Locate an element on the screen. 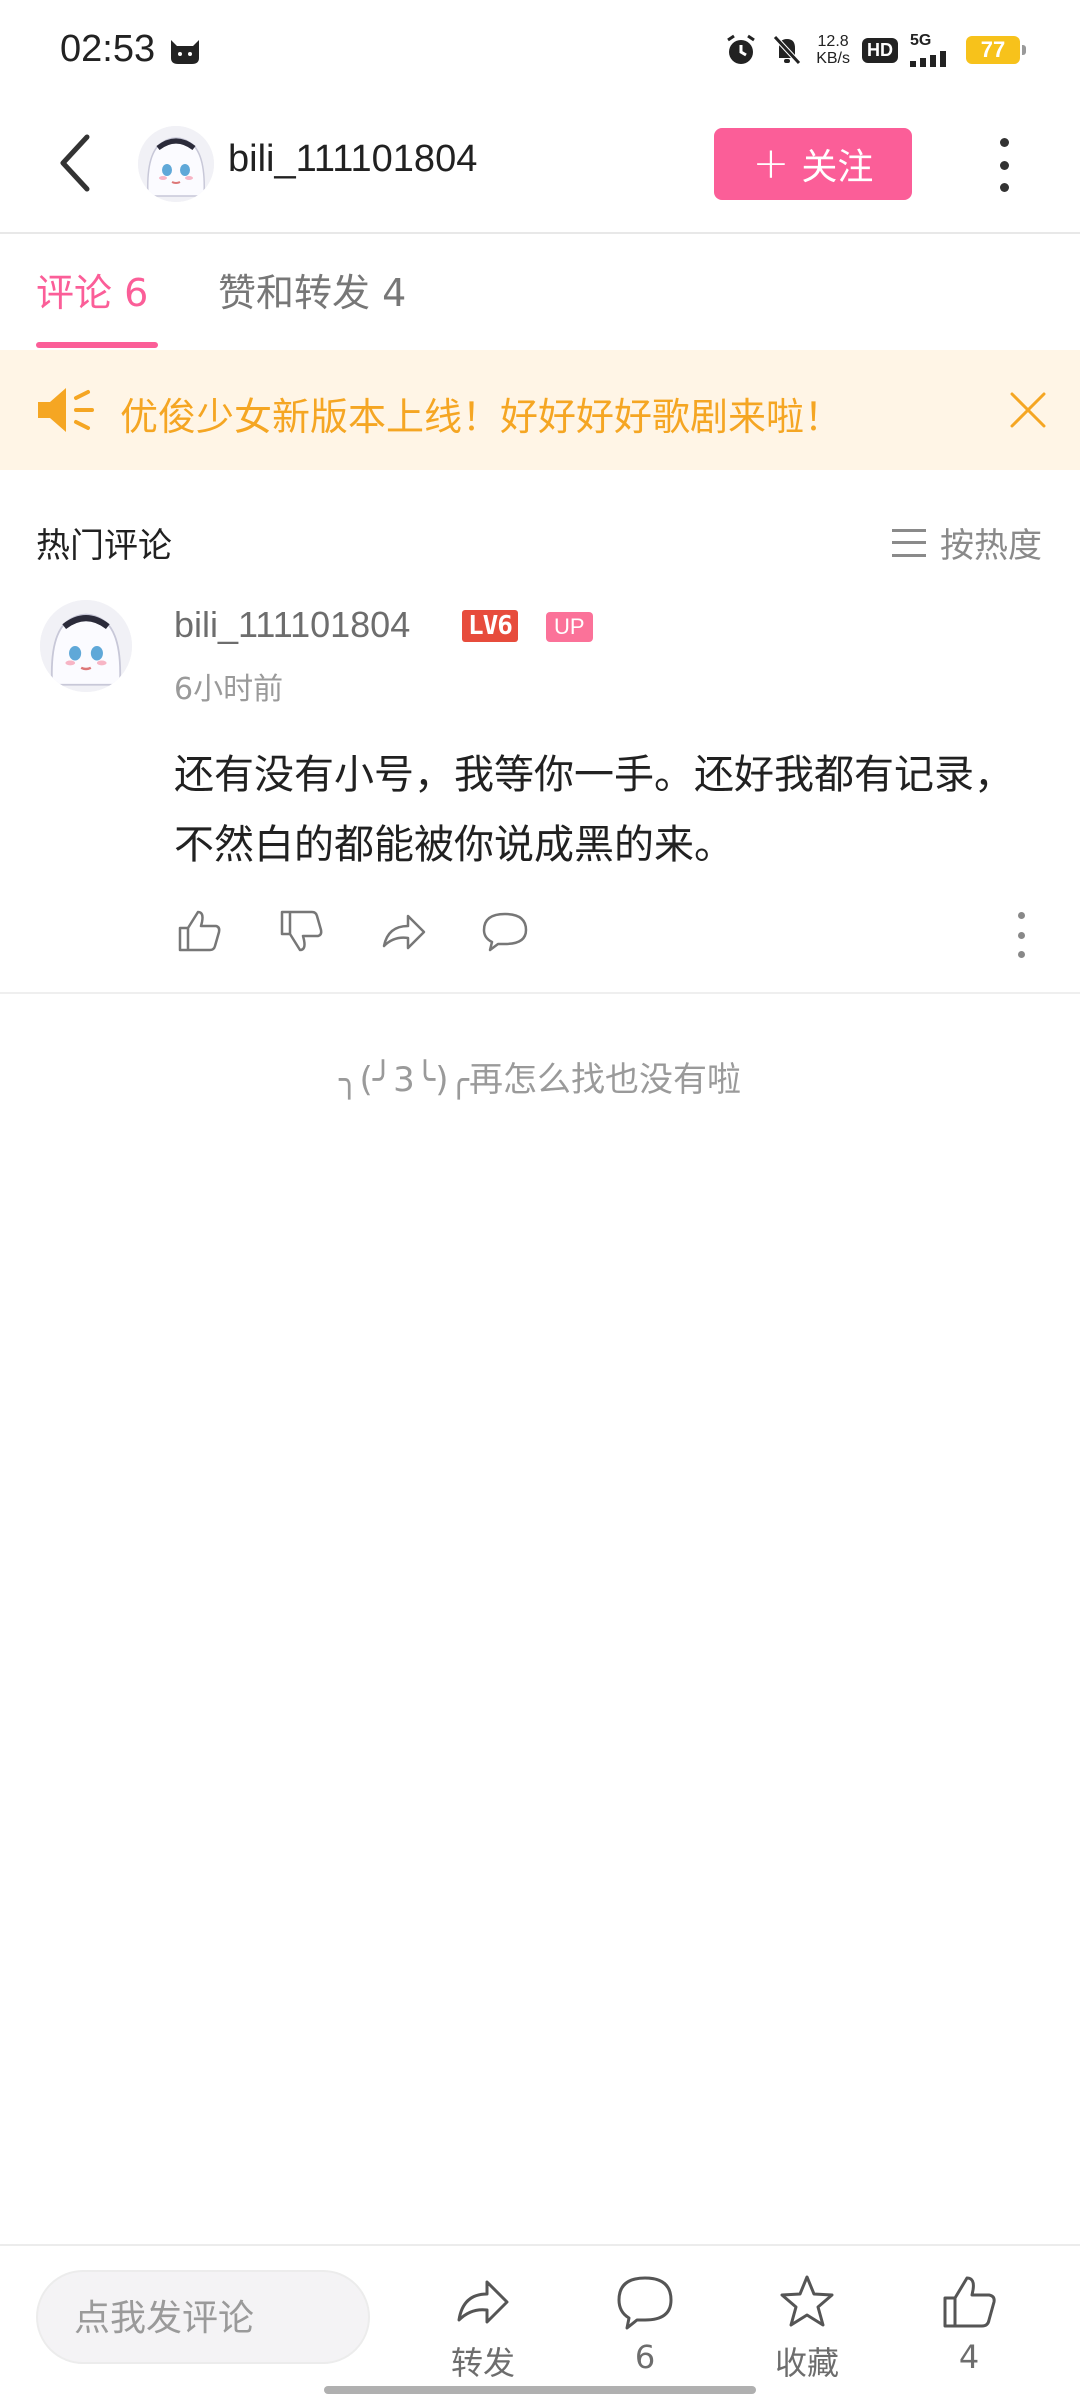 The height and width of the screenshot is (2402, 1080). banner-text: 优俊少女新版本上线！好好好好歌剧来啦！ is located at coordinates (481, 417).